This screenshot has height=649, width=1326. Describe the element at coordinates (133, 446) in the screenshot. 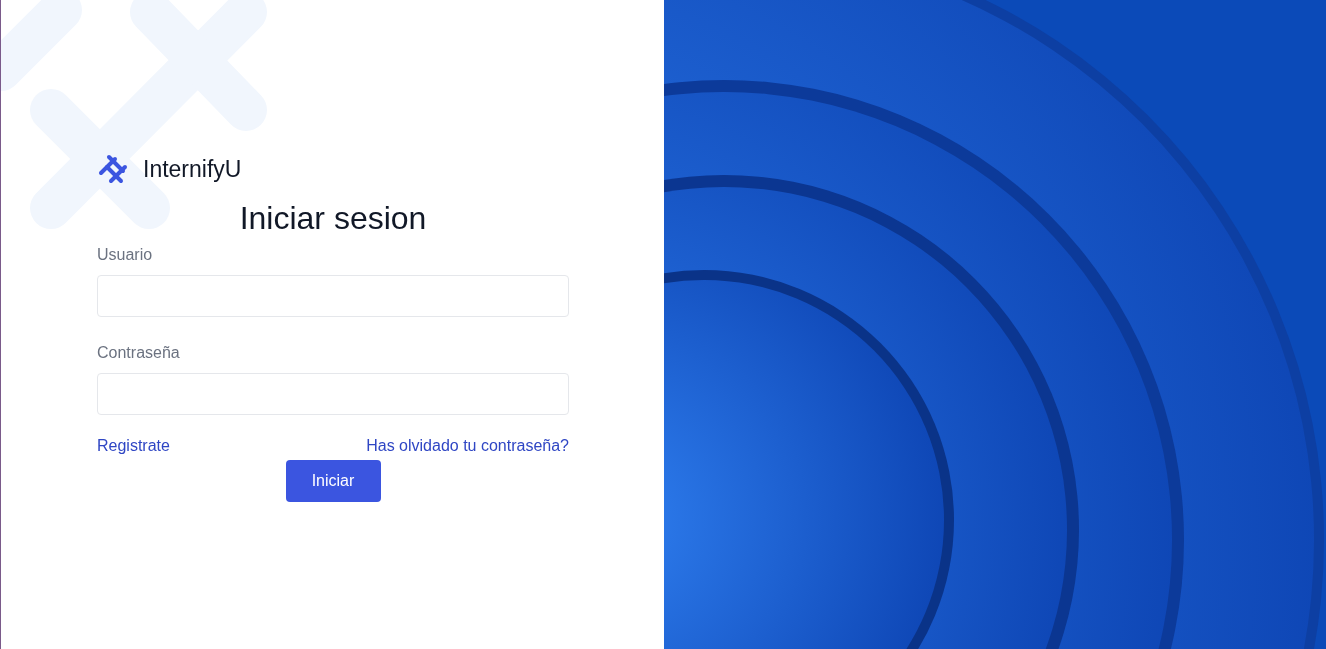

I see `register-link: Registrate` at that location.